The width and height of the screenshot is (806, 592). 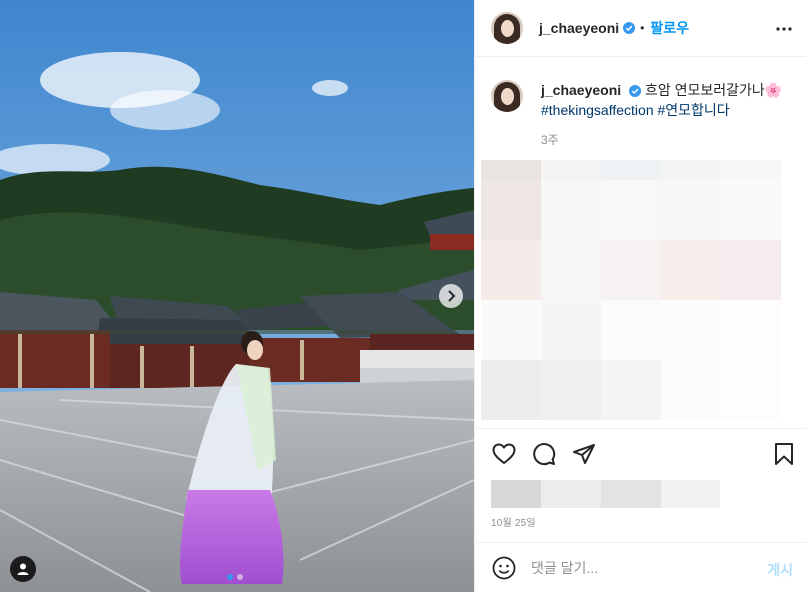 I want to click on caption-time: 3주, so click(x=550, y=139).